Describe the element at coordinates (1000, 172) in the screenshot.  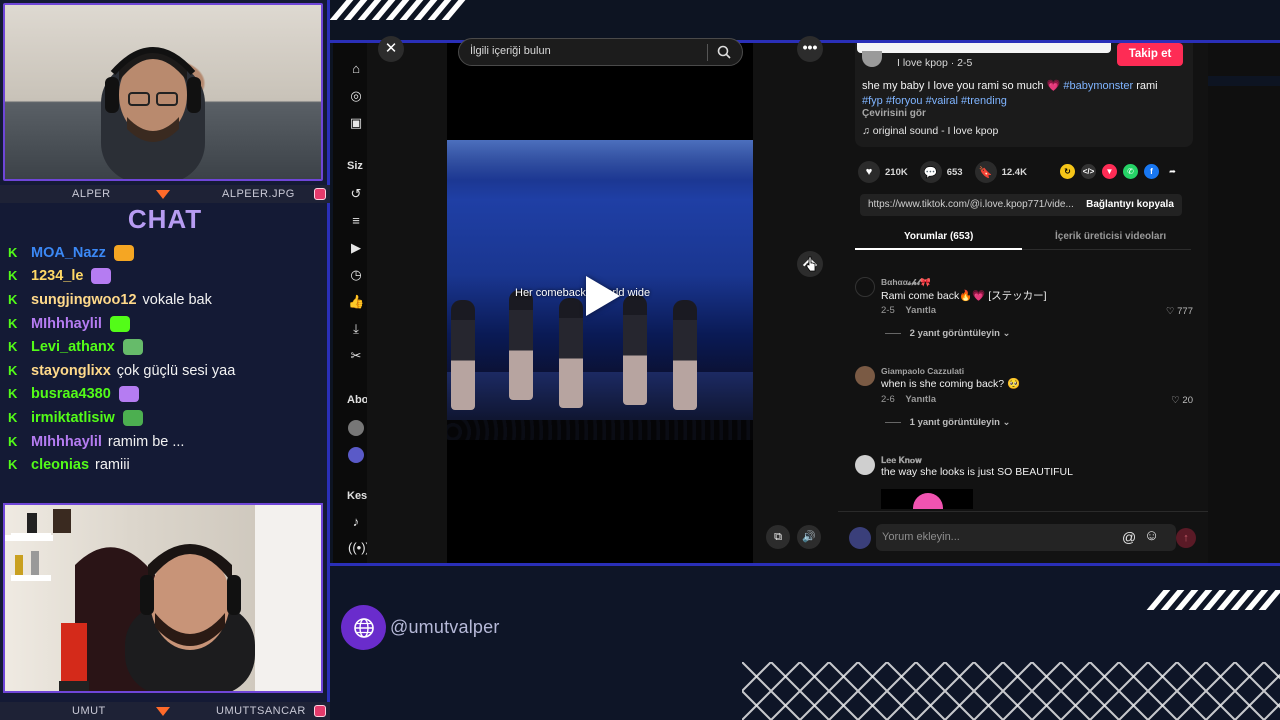
I see `save-stat: 🔖 12.4K` at that location.